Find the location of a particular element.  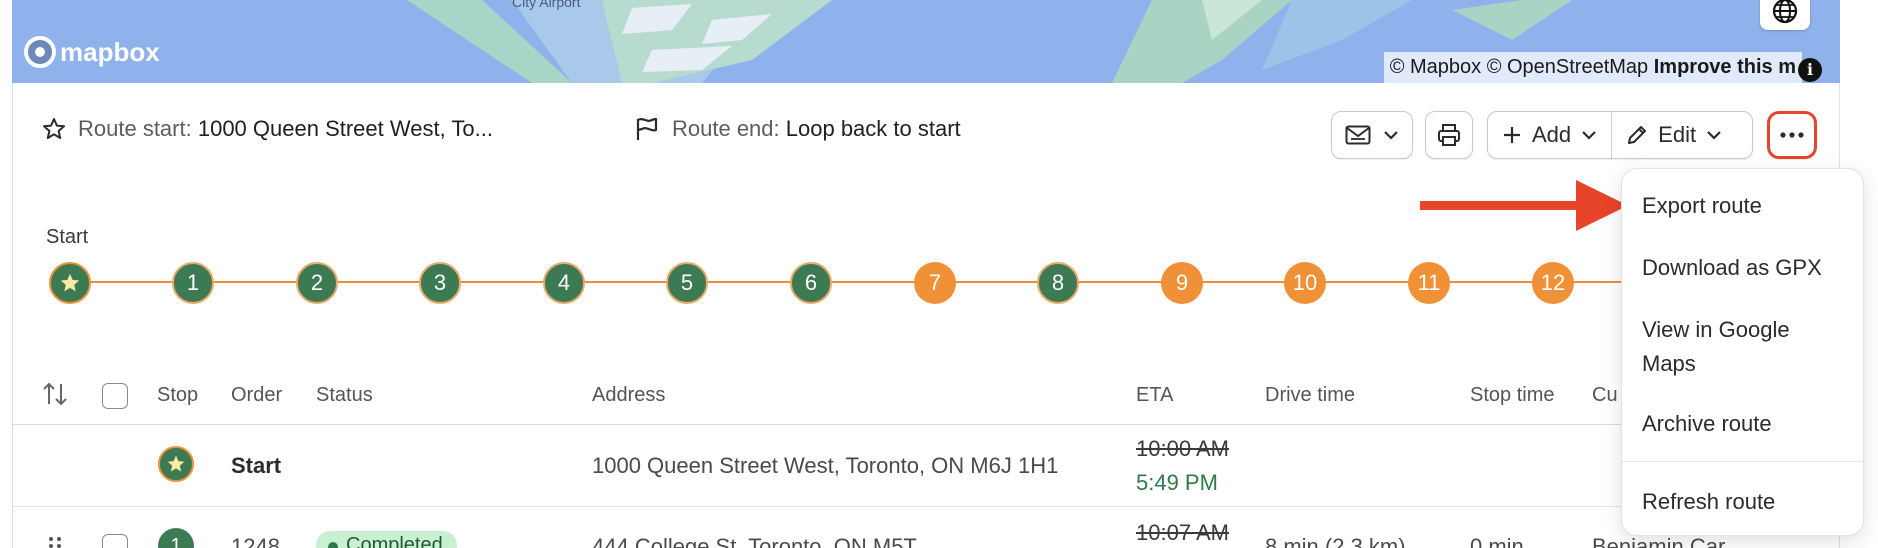

row-order: Start is located at coordinates (256, 465).